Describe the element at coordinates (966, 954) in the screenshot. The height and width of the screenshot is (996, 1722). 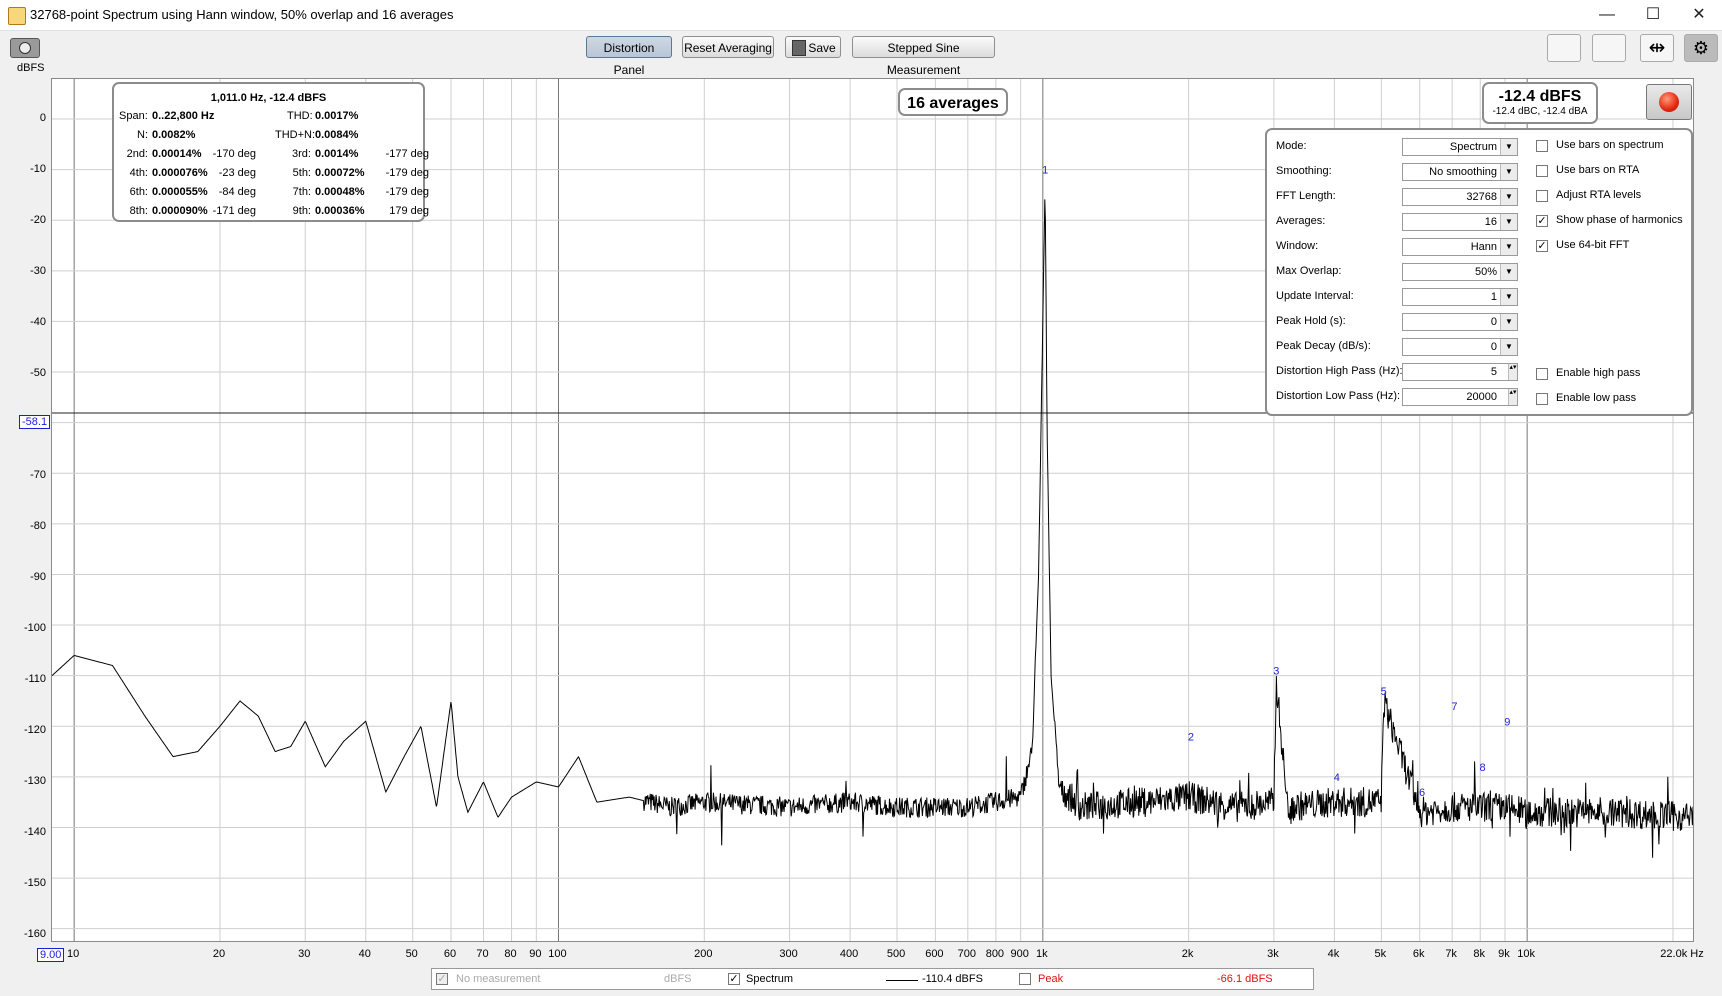
I see `x-tick-label: 700` at that location.